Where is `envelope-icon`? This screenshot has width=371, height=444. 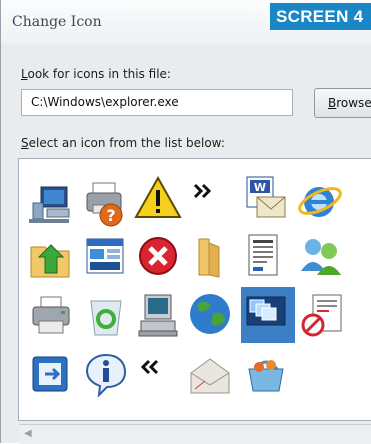
envelope-icon is located at coordinates (210, 374).